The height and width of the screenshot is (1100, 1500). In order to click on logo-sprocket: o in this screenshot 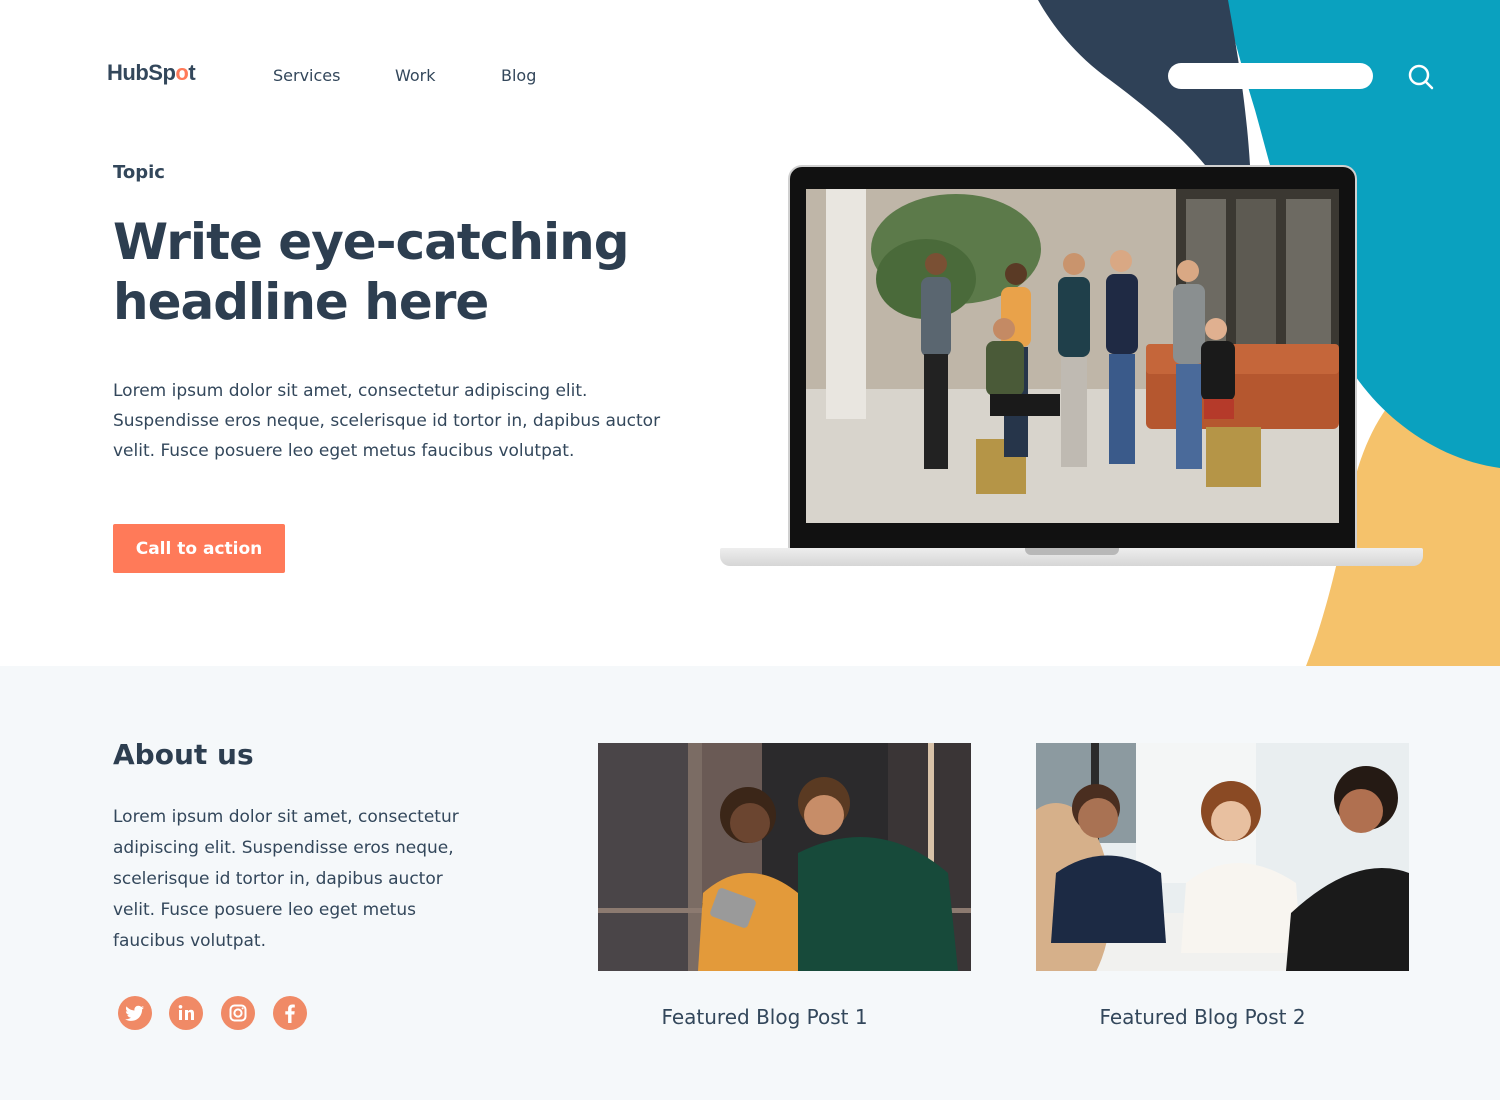, I will do `click(182, 72)`.